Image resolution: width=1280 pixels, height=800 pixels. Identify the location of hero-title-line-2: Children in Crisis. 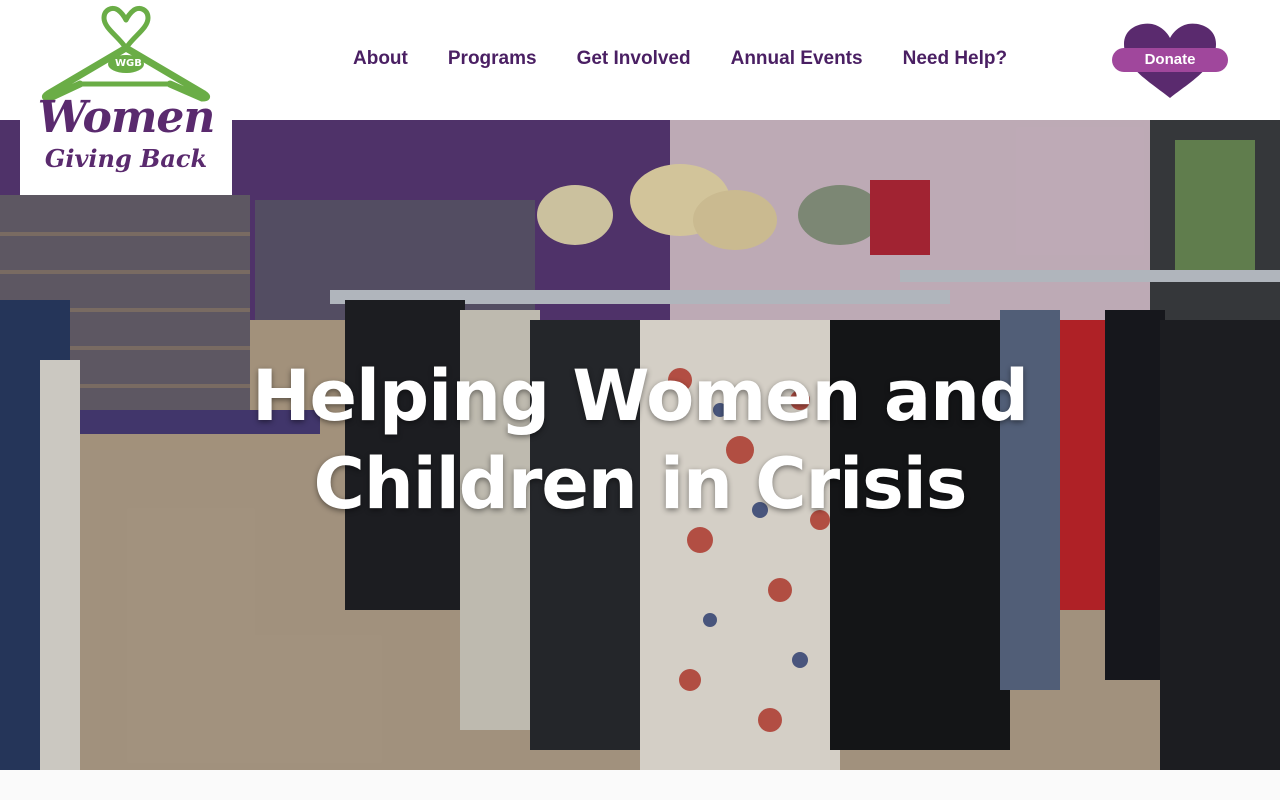
(640, 484).